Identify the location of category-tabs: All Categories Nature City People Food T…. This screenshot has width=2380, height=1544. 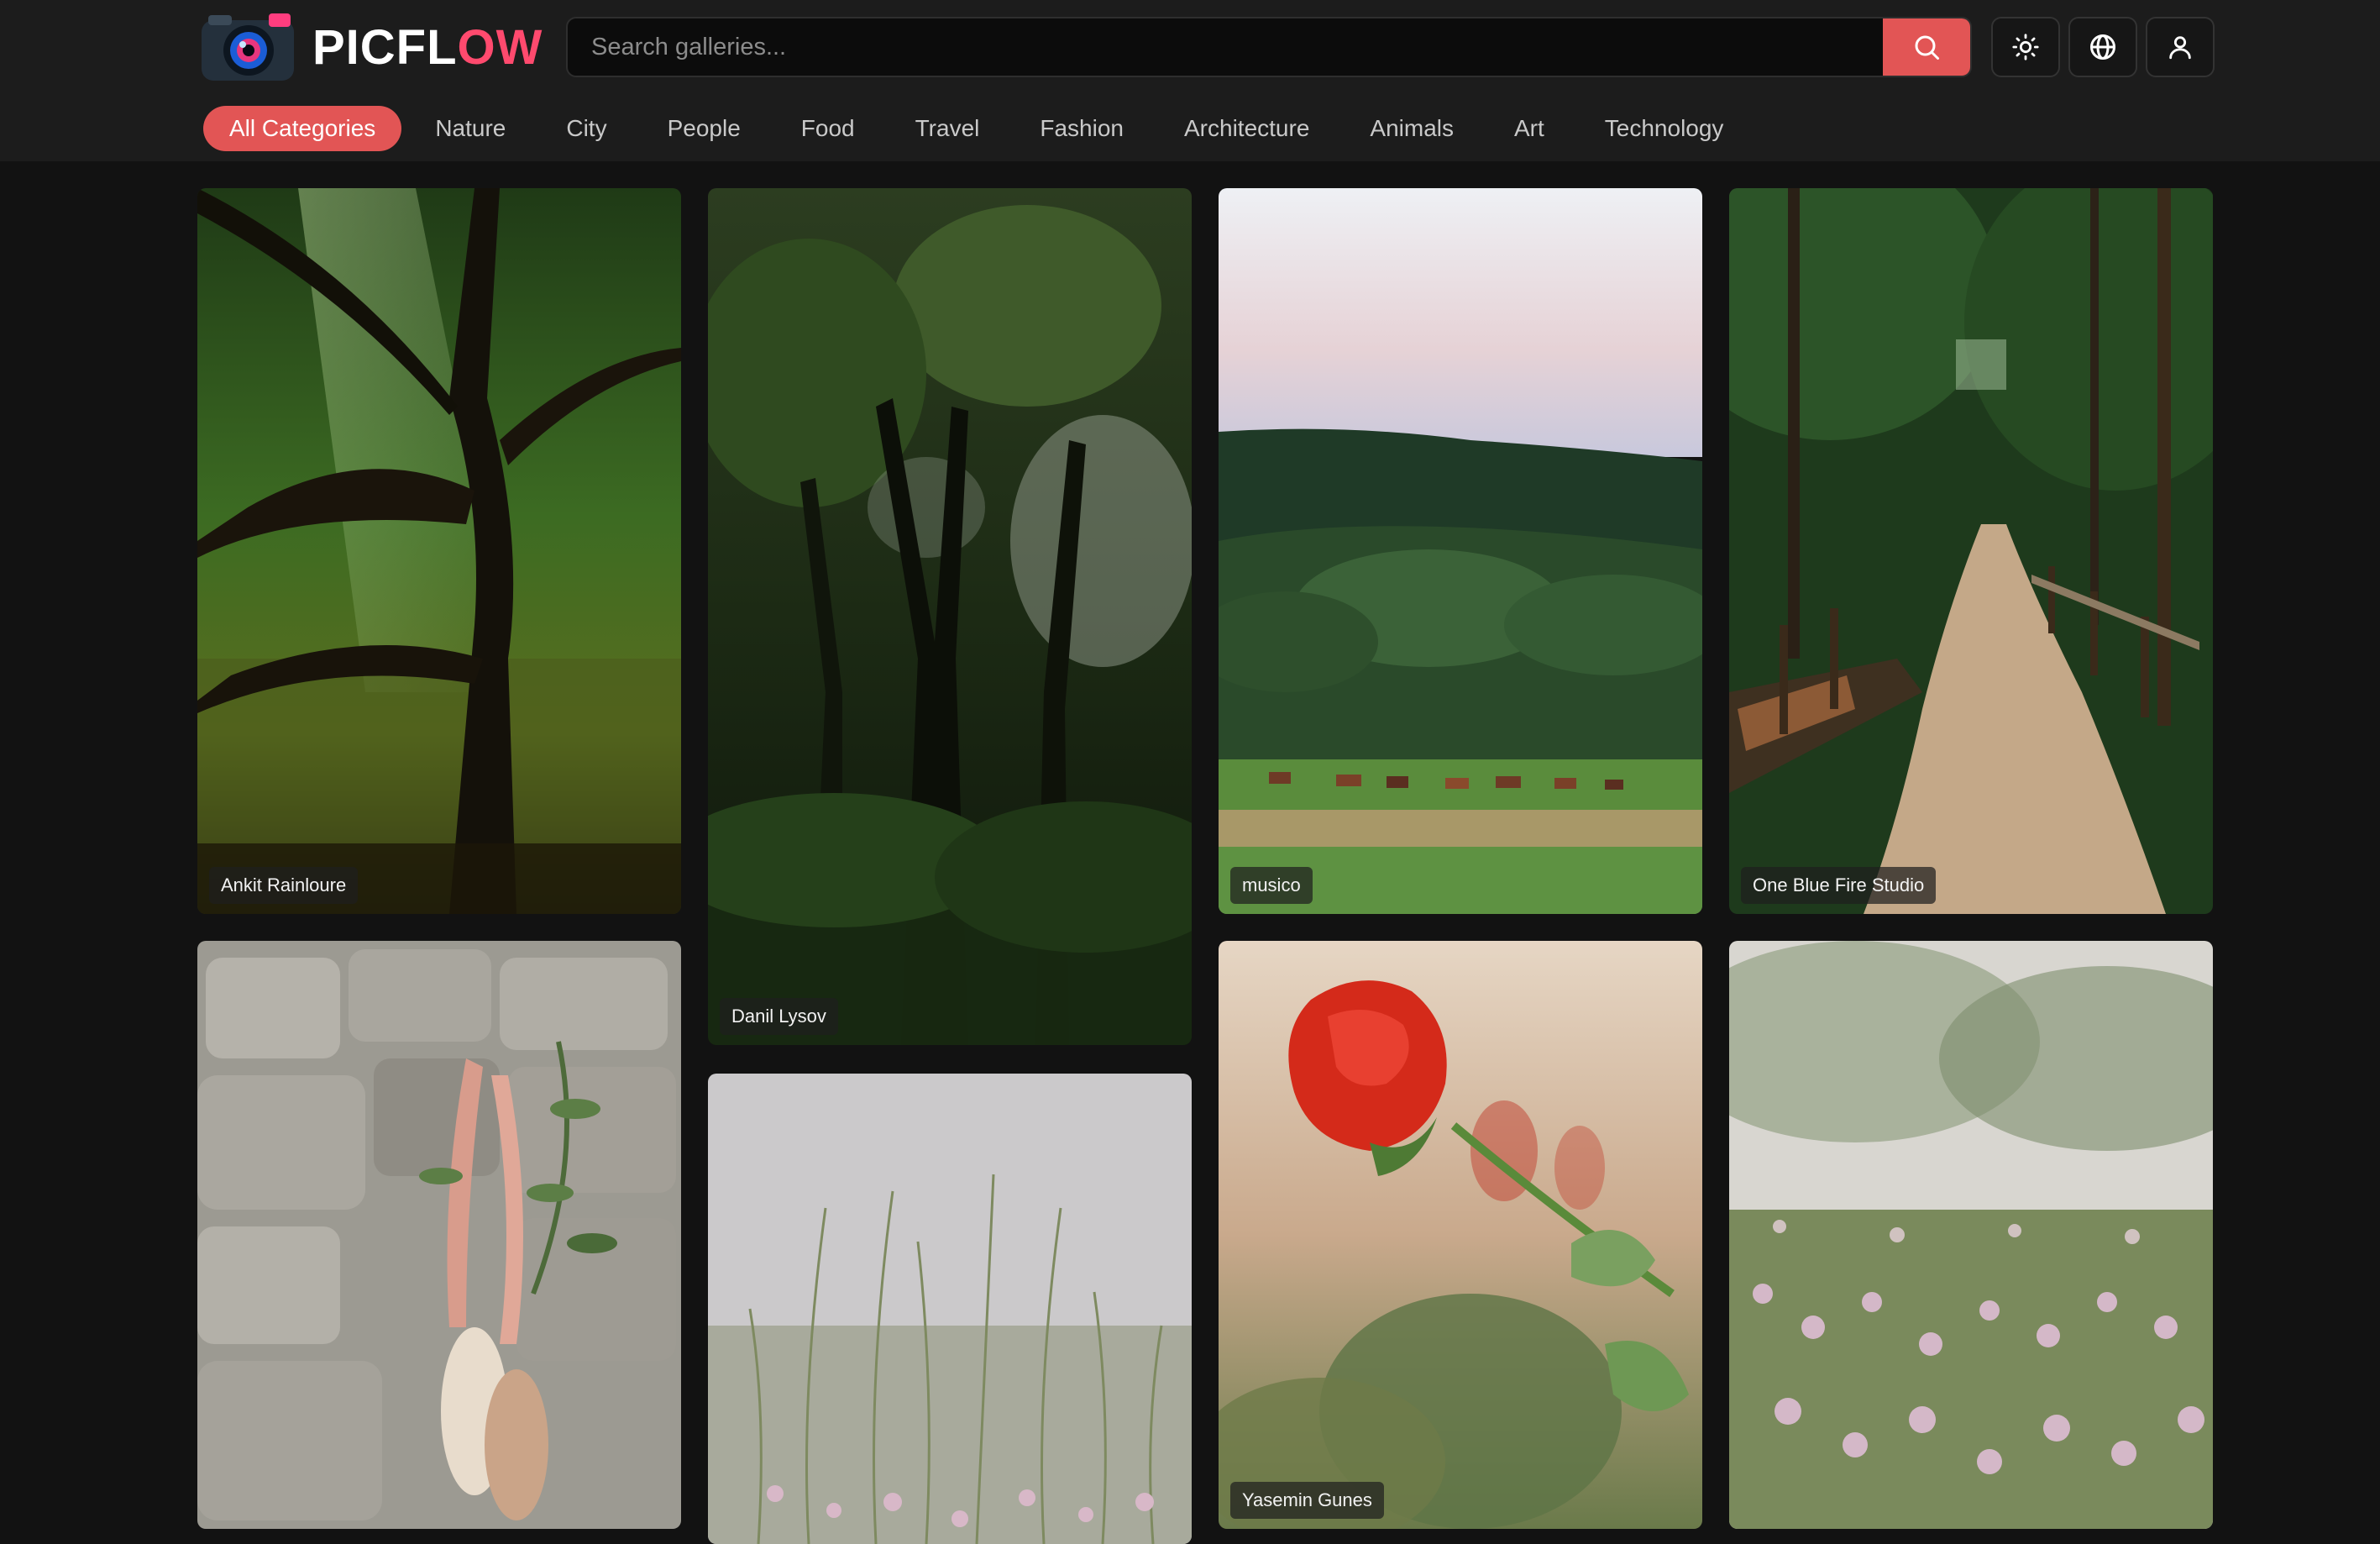
(978, 128).